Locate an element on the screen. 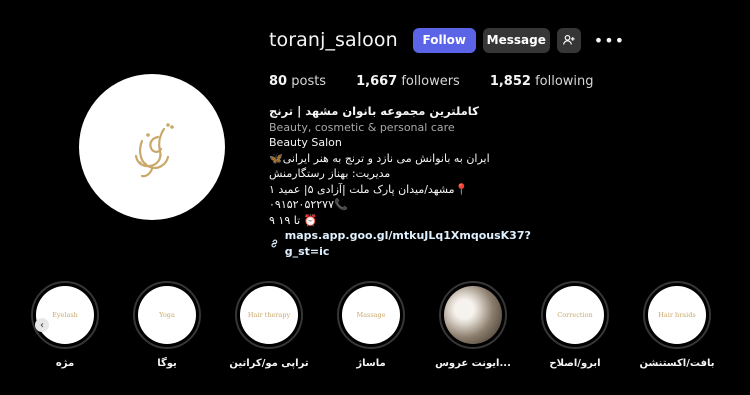  link-icon is located at coordinates (274, 243).